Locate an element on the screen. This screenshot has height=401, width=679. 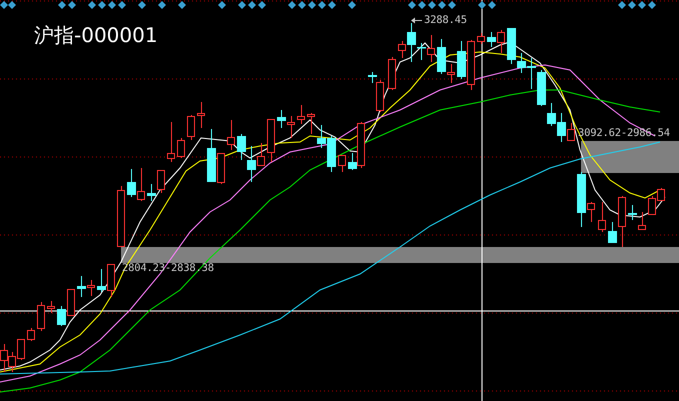
arrow-icon is located at coordinates (416, 20).